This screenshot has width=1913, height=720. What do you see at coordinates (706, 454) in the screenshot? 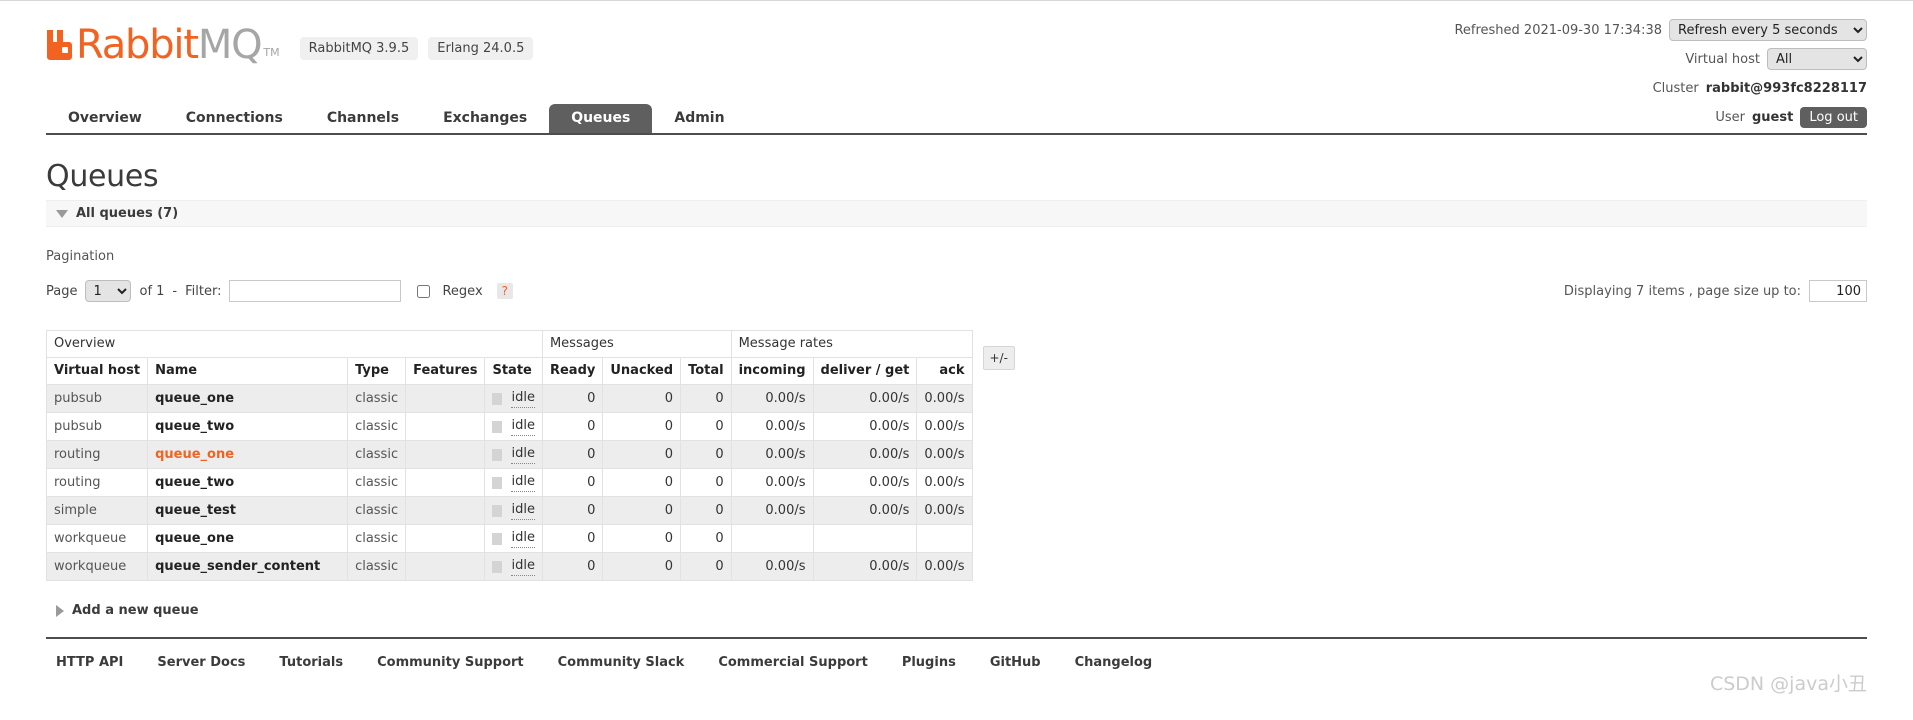
I see `cell-total: 0` at bounding box center [706, 454].